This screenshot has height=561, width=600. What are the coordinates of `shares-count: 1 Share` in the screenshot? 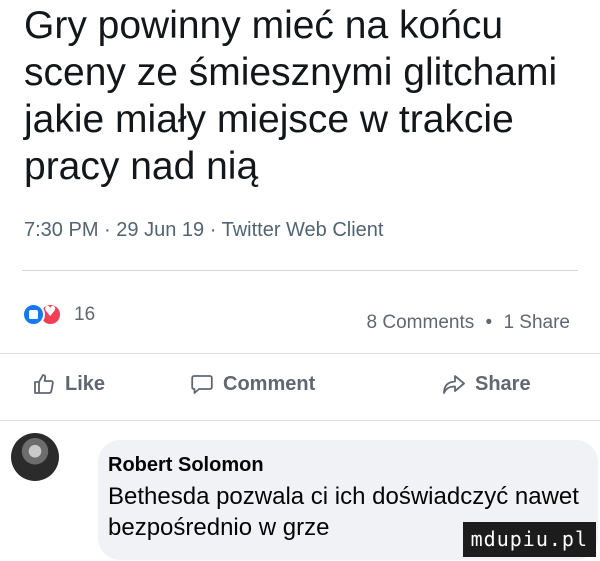 It's located at (536, 322).